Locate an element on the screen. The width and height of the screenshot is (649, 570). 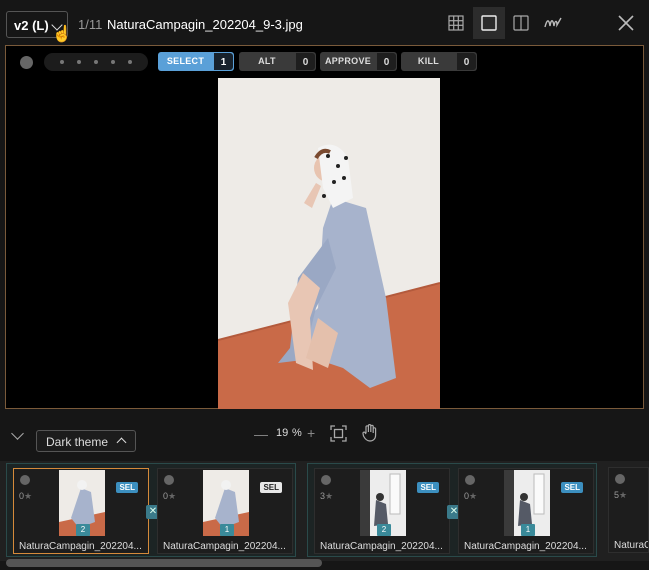
grid-icon is located at coordinates (456, 23).